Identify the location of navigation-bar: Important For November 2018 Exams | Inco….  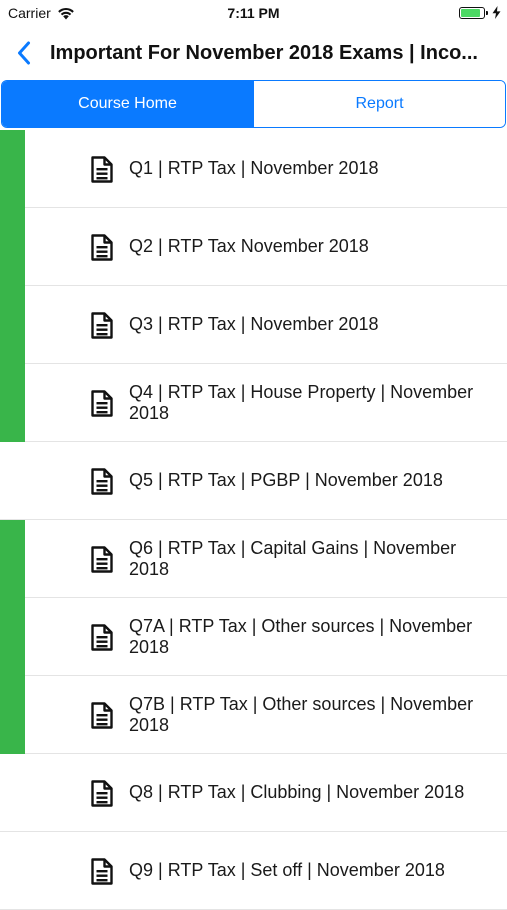
(253, 53).